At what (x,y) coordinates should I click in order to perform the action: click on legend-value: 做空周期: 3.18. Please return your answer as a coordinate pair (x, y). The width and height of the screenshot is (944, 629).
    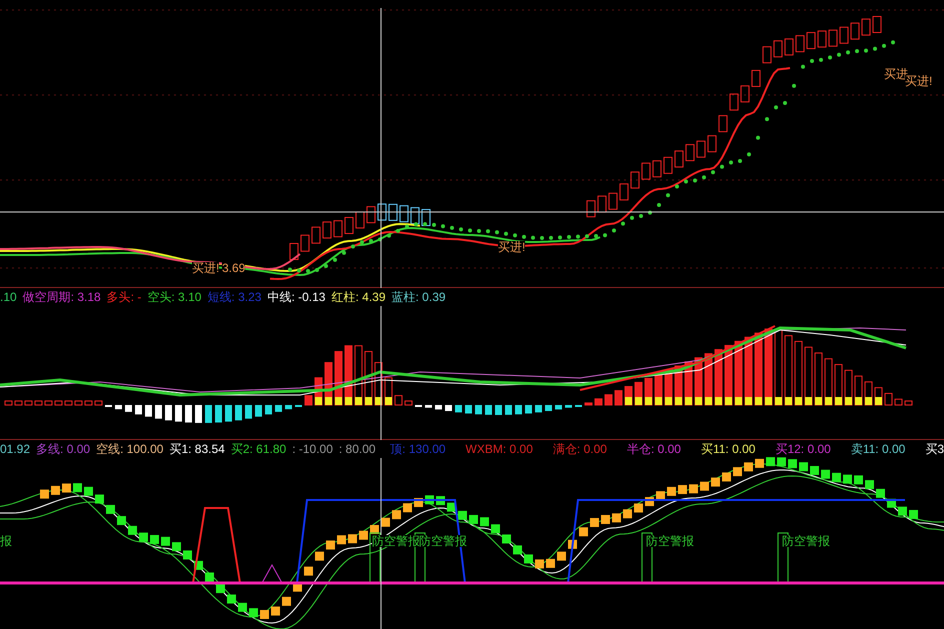
    Looking at the image, I should click on (61, 297).